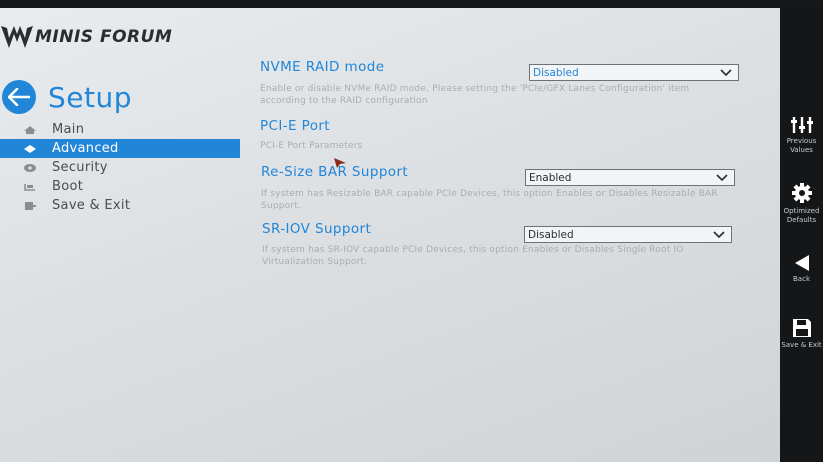 The width and height of the screenshot is (823, 462). I want to click on nav-item-advanced: Advanced, so click(120, 148).